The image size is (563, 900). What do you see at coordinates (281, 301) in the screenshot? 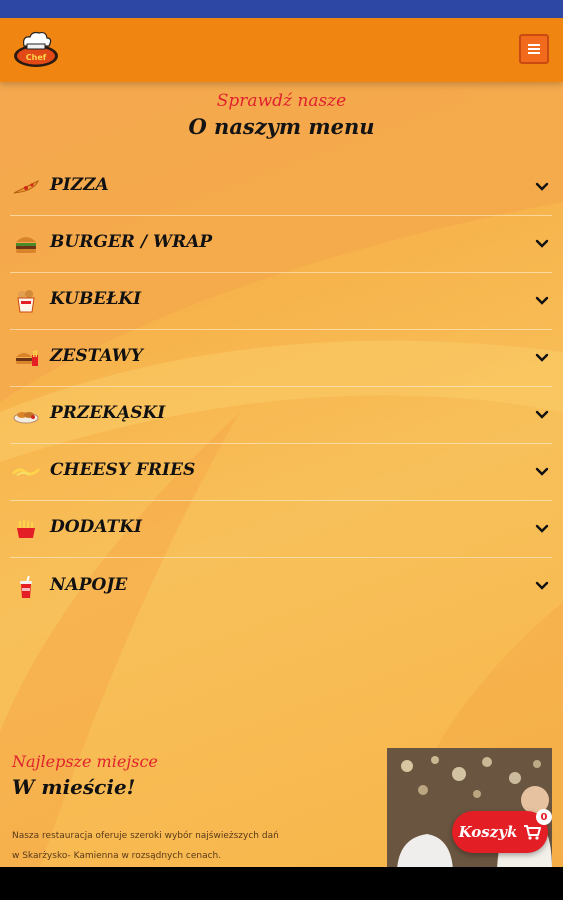
I see `menu-item-kubelki: KUBEŁKI` at bounding box center [281, 301].